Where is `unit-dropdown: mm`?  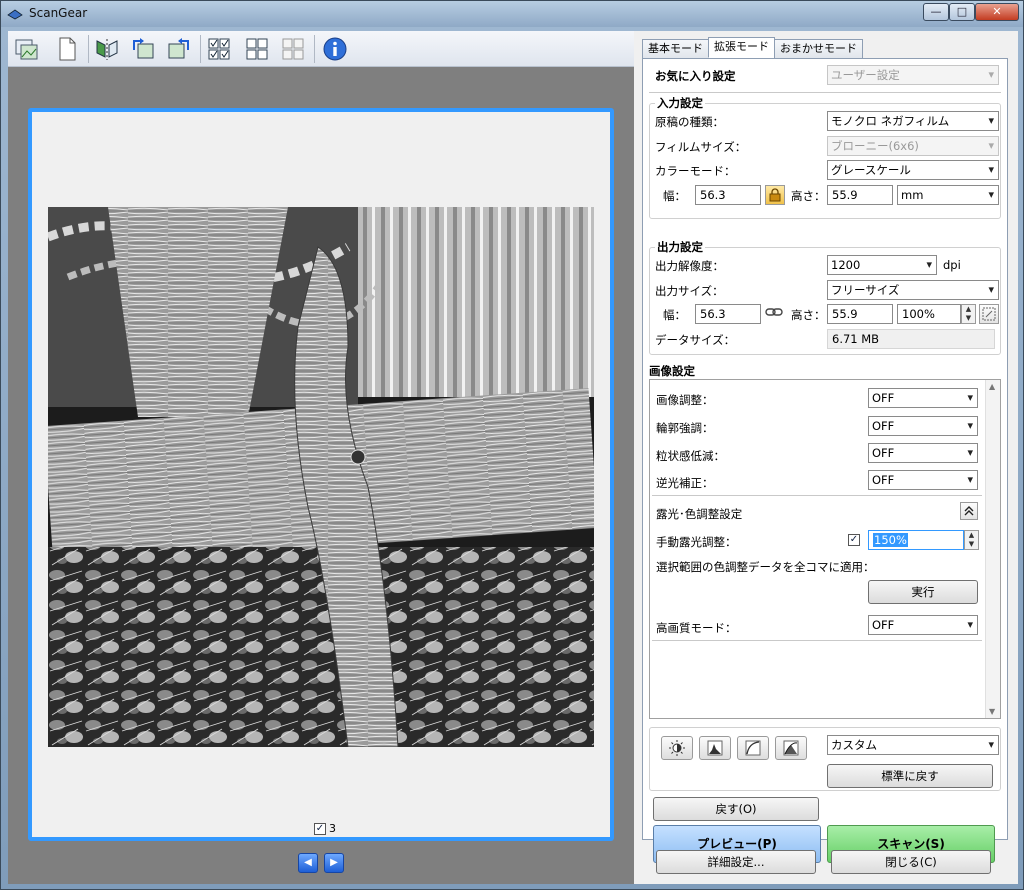
unit-dropdown: mm is located at coordinates (948, 195).